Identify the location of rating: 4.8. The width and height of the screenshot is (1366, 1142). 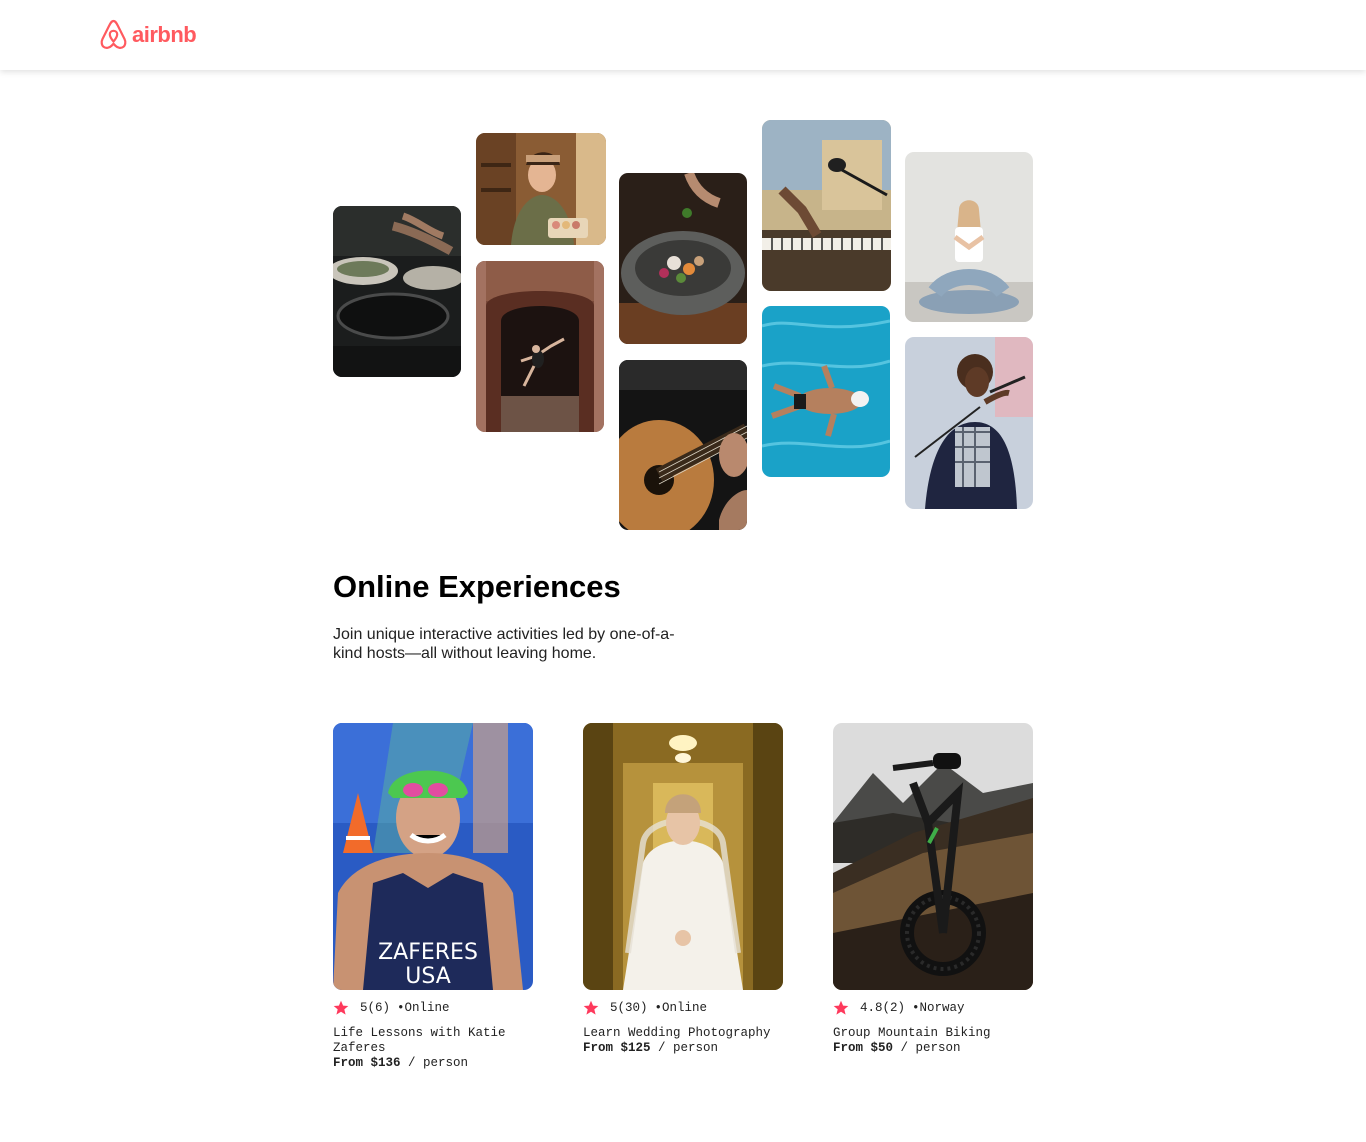
(871, 1008).